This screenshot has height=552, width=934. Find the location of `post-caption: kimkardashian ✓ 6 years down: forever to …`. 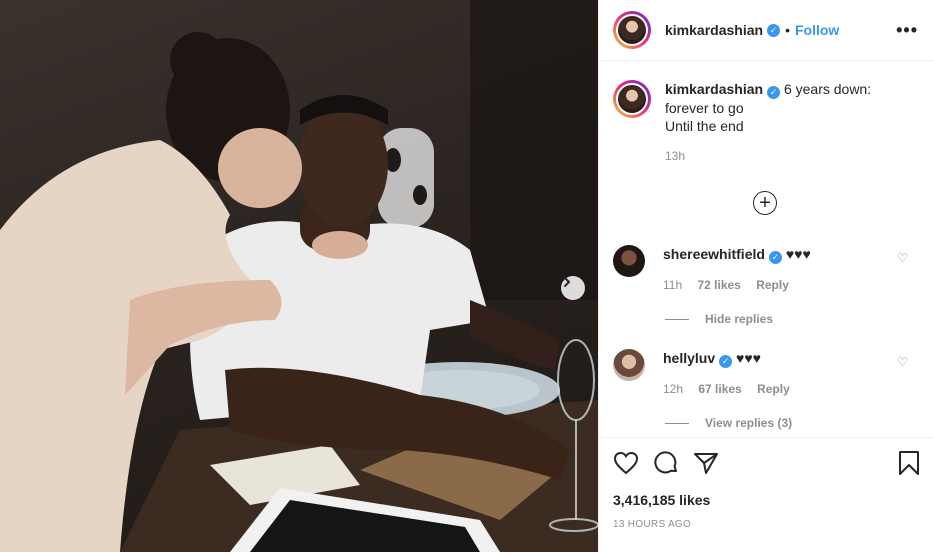

post-caption: kimkardashian ✓ 6 years down: forever to … is located at coordinates (765, 122).